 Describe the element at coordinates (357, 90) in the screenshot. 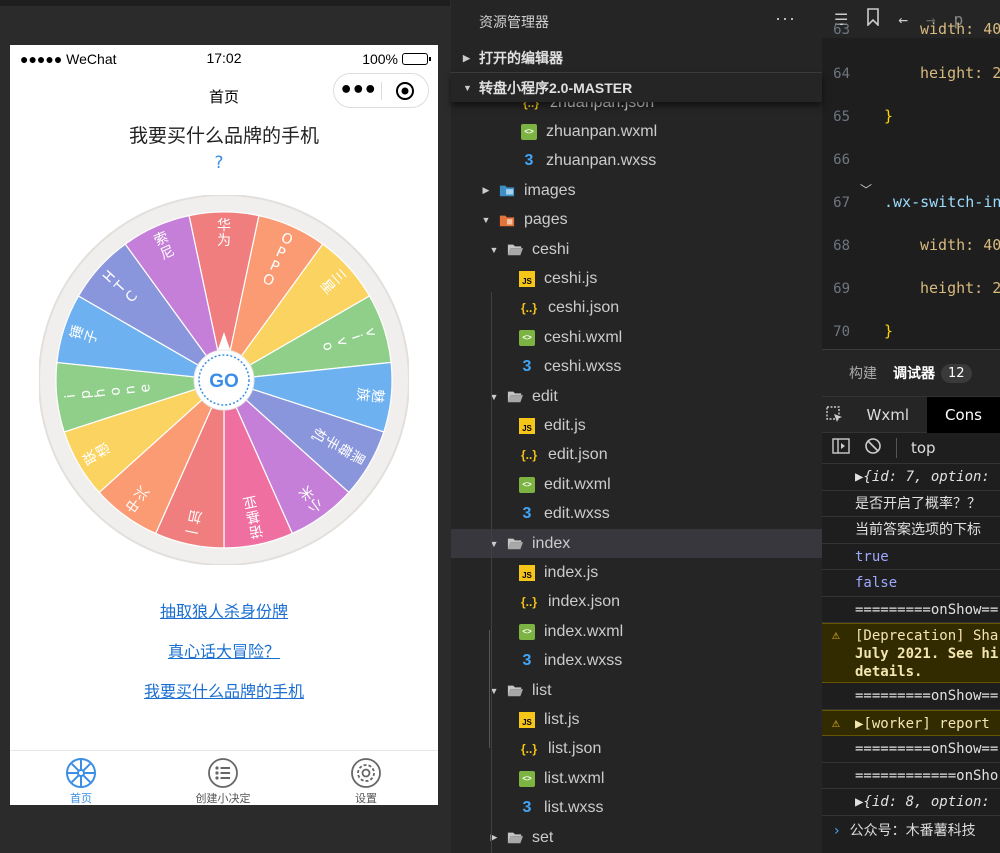

I see `more-dots-icon: •••` at that location.